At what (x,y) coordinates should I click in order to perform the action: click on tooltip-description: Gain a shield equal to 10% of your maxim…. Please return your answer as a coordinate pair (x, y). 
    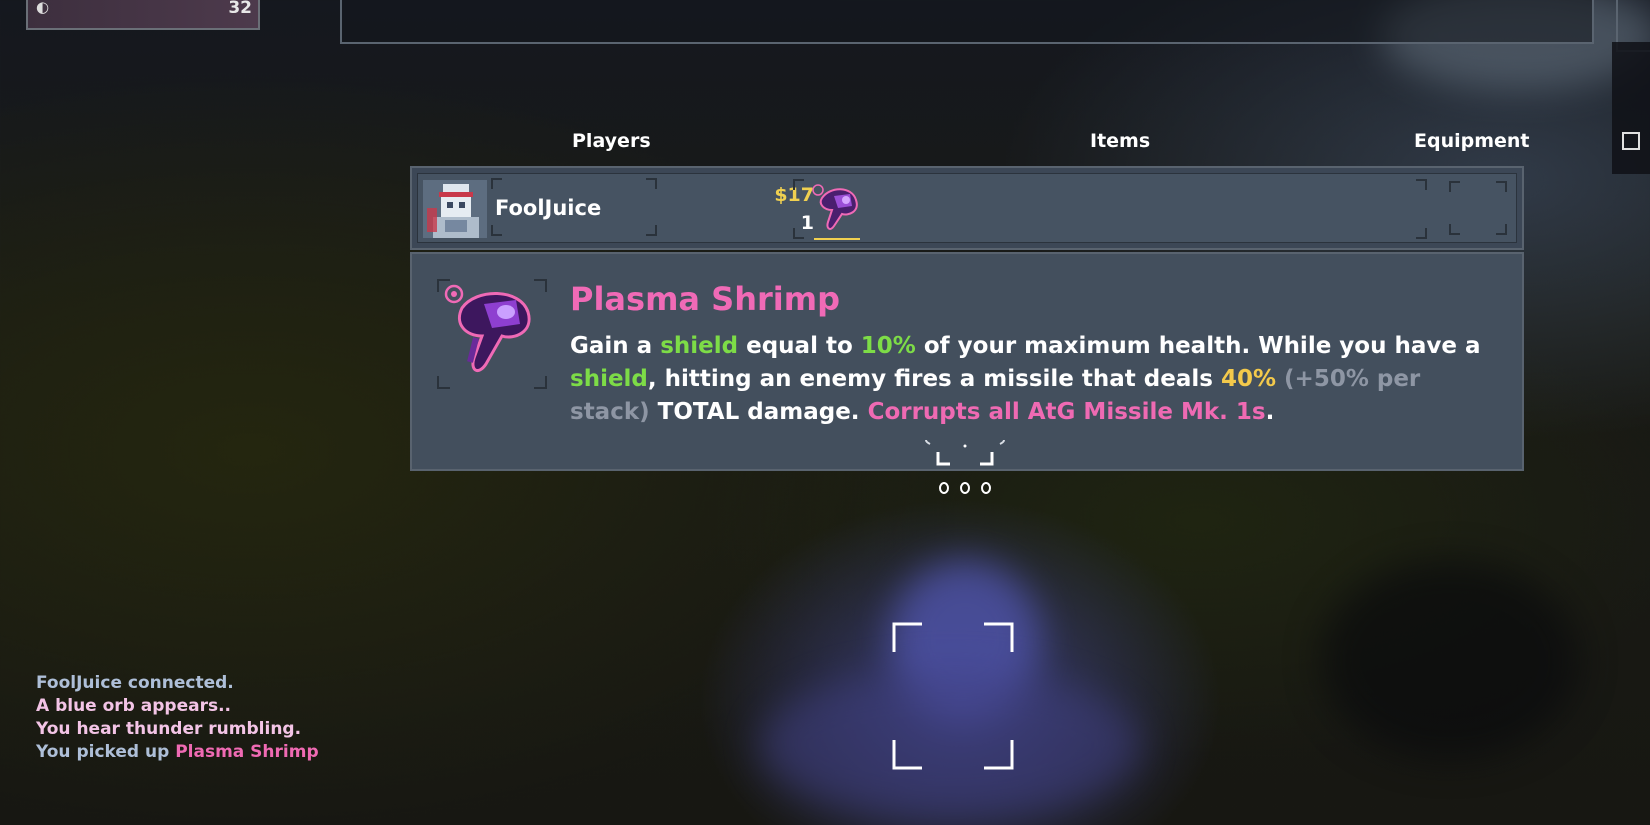
    Looking at the image, I should click on (1025, 379).